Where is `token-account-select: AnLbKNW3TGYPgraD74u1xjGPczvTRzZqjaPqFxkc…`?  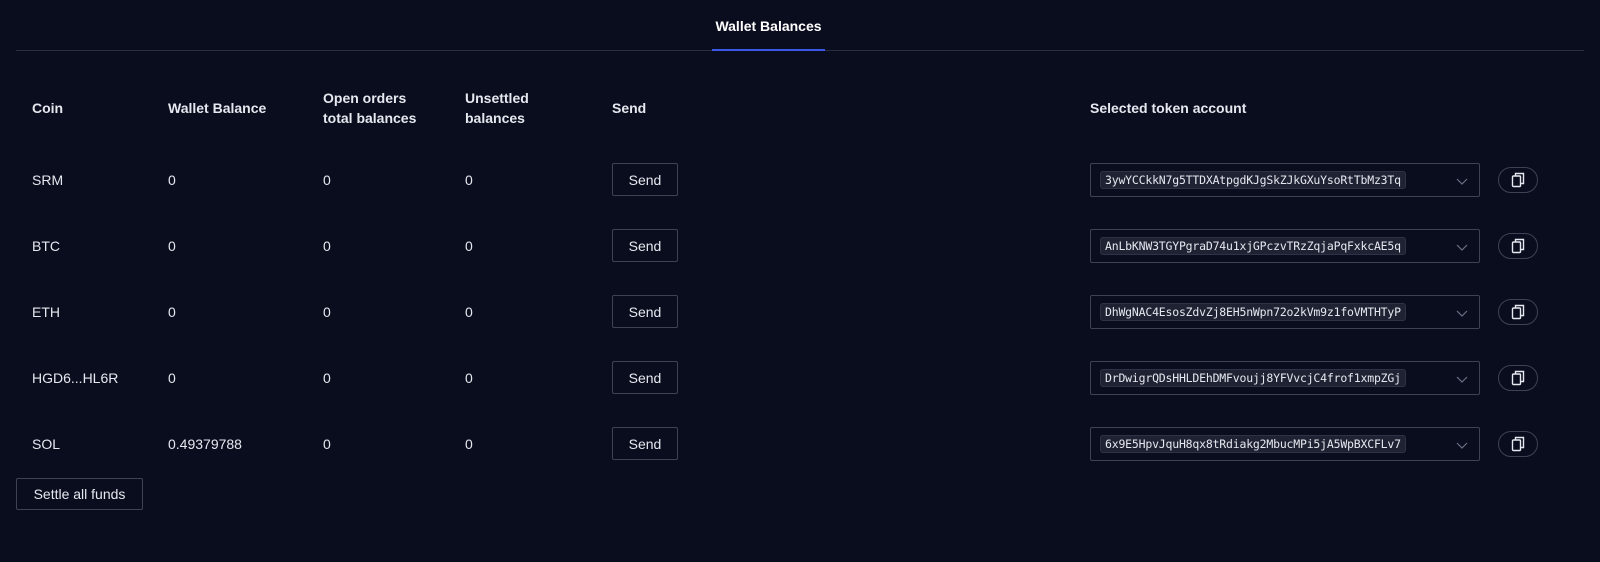
token-account-select: AnLbKNW3TGYPgraD74u1xjGPczvTRzZqjaPqFxkc… is located at coordinates (1285, 246).